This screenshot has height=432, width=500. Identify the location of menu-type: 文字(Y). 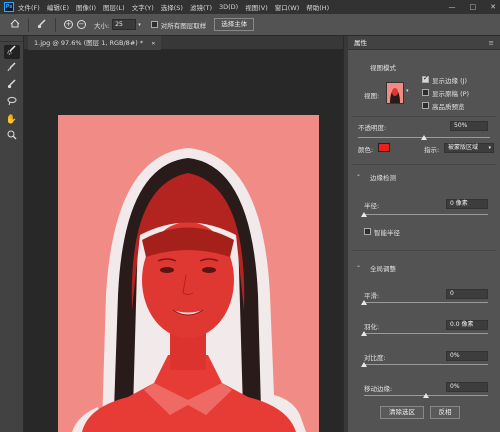
(143, 7).